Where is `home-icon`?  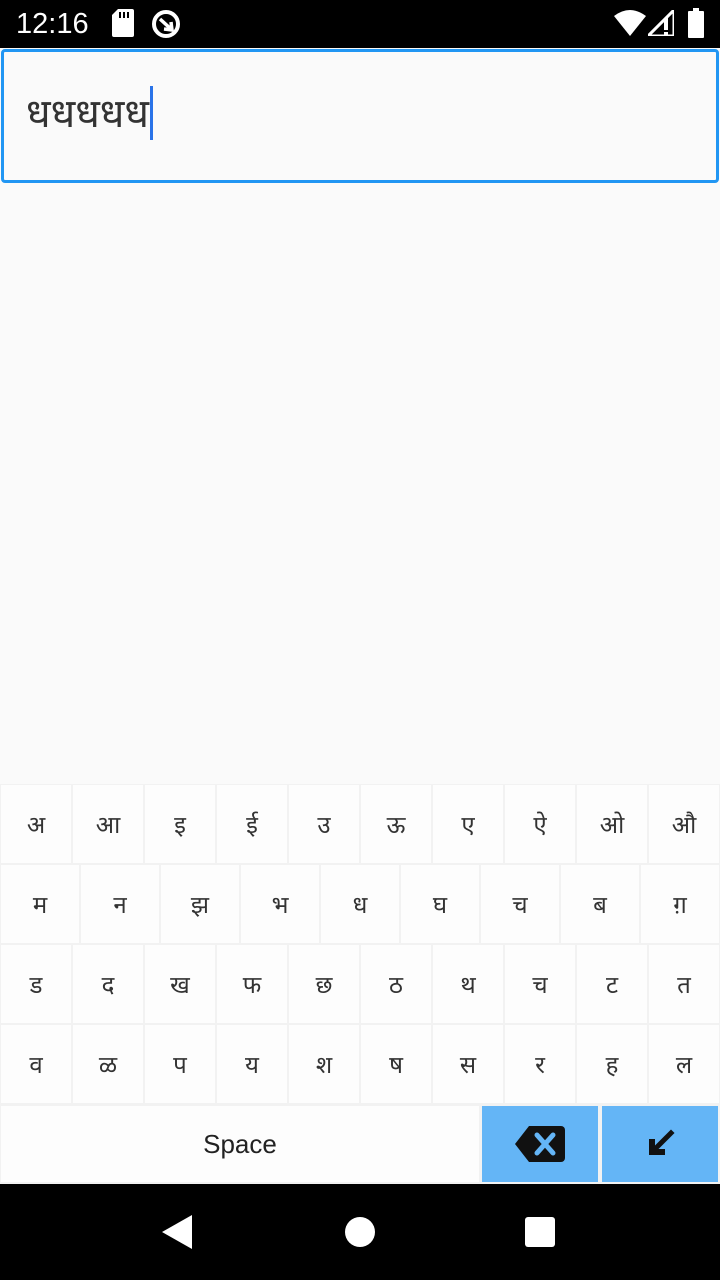
home-icon is located at coordinates (360, 1232).